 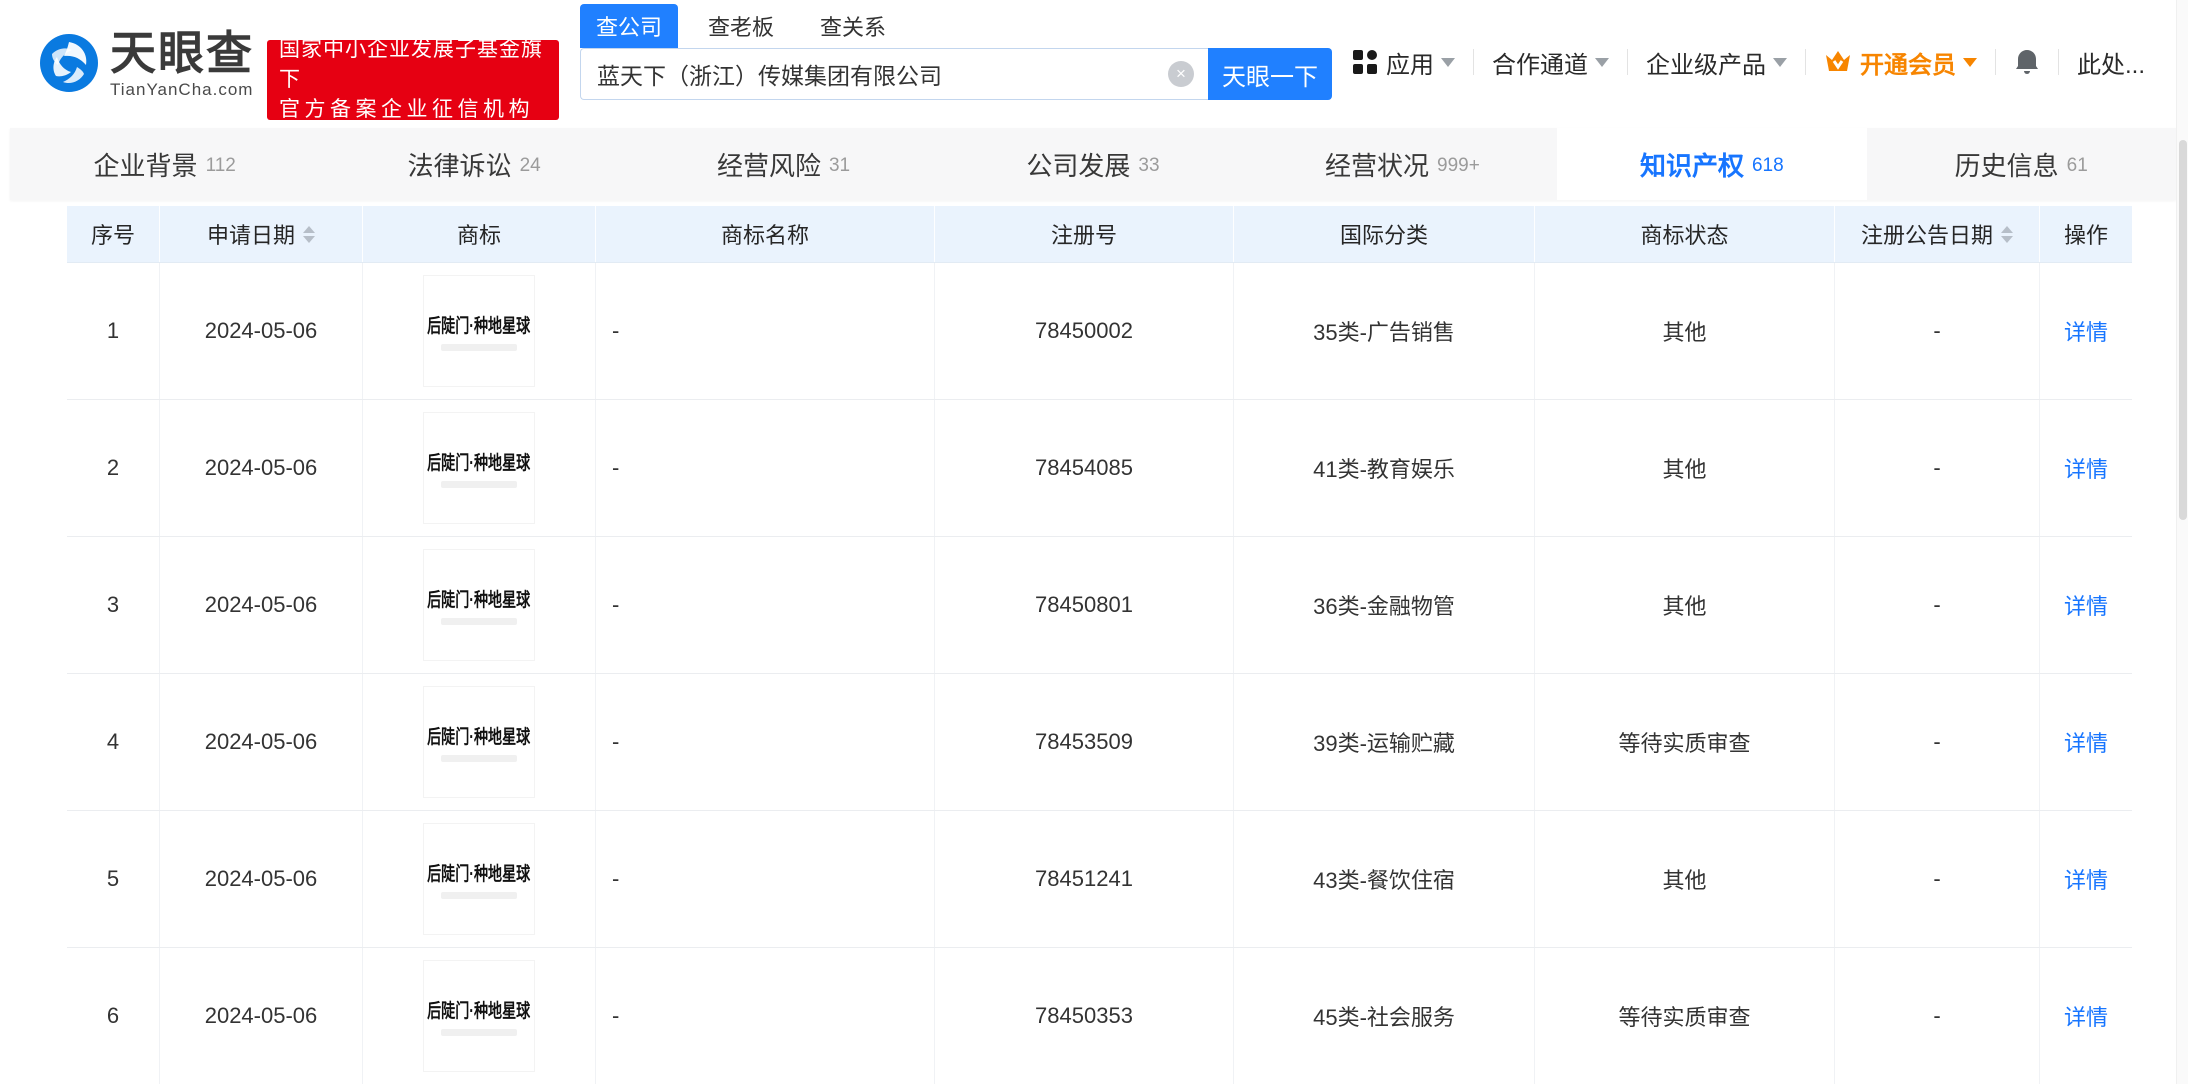 I want to click on nav-apps: 应用, so click(x=1403, y=62).